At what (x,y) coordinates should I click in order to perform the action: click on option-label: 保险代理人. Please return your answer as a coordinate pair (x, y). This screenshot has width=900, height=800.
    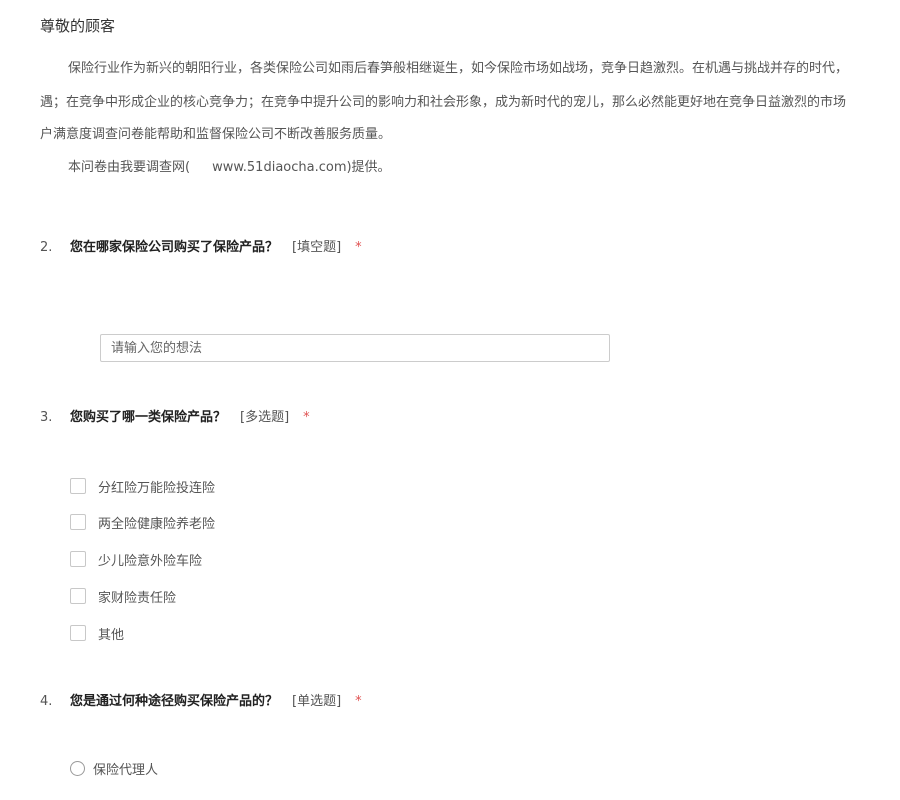
    Looking at the image, I should click on (126, 770).